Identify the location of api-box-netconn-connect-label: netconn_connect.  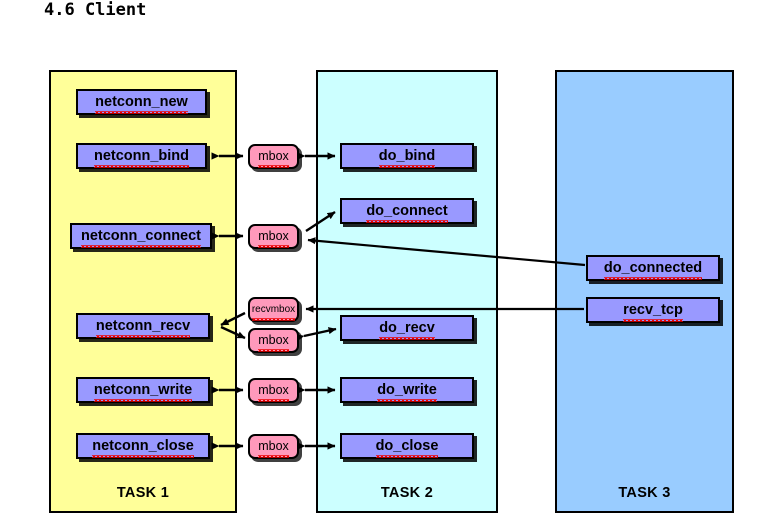
(141, 237).